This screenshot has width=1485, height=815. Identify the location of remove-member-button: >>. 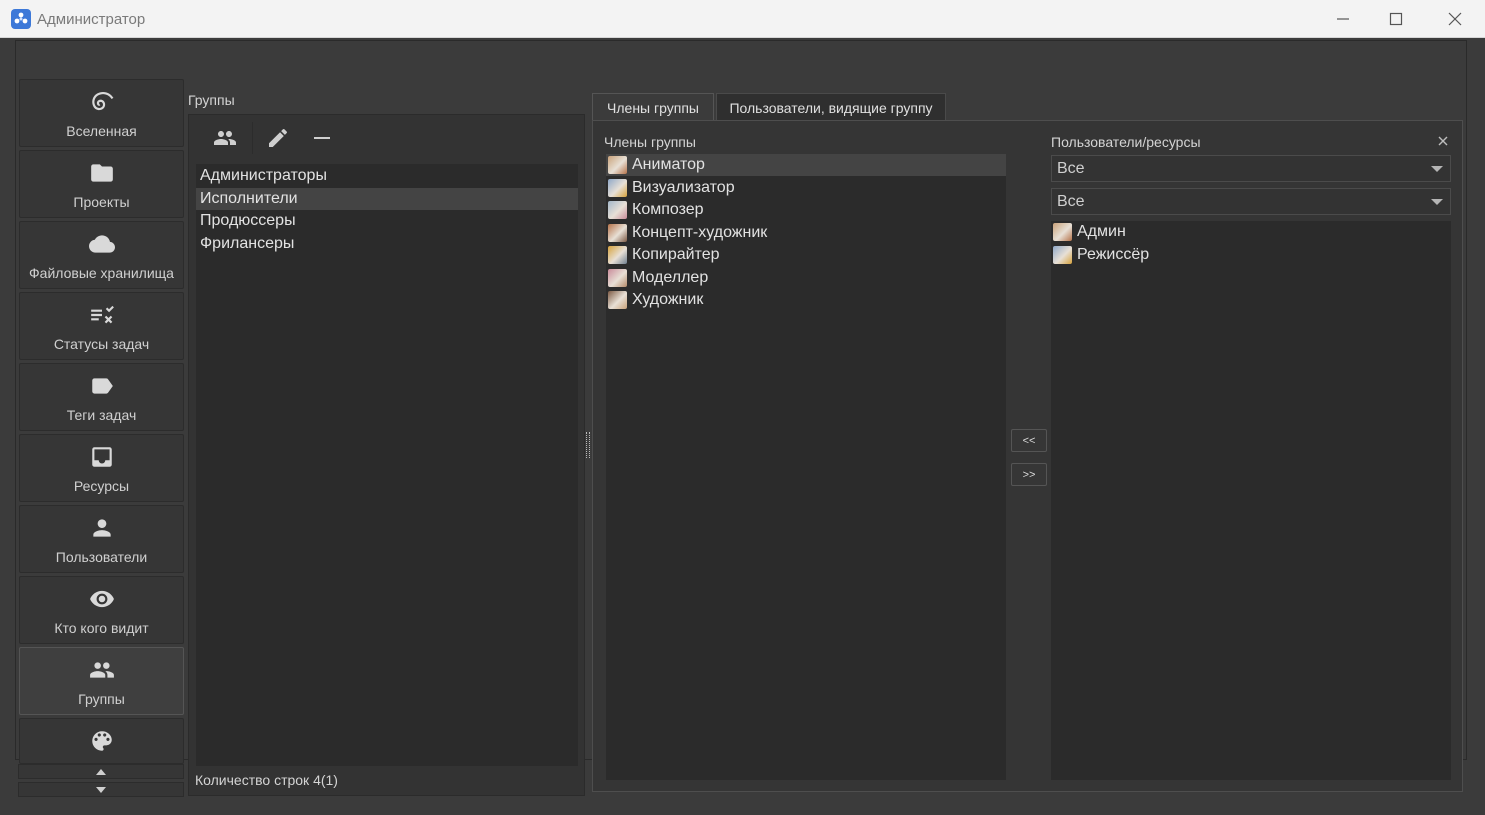
(1029, 474).